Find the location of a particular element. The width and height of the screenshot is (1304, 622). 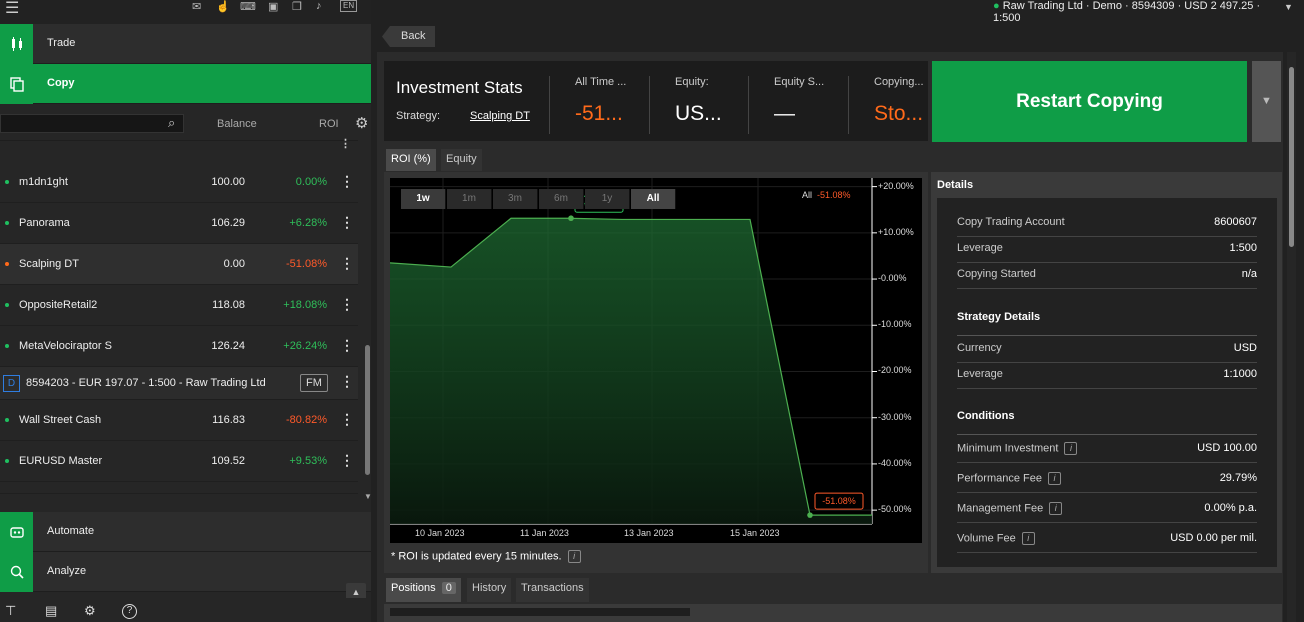

search-input is located at coordinates (92, 123).